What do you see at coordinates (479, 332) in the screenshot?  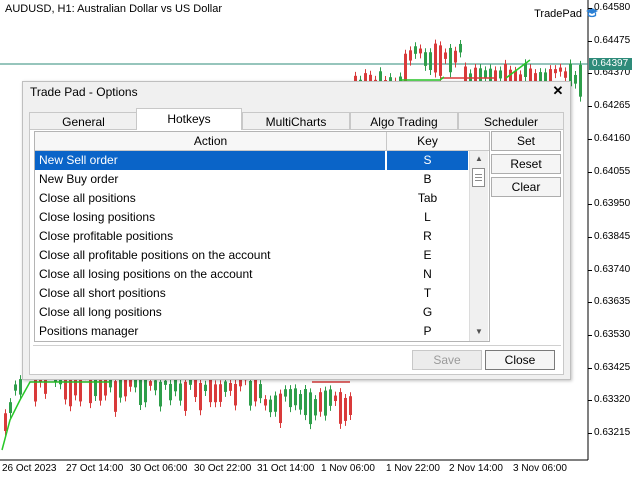 I see `scroll-down-icon: ▼` at bounding box center [479, 332].